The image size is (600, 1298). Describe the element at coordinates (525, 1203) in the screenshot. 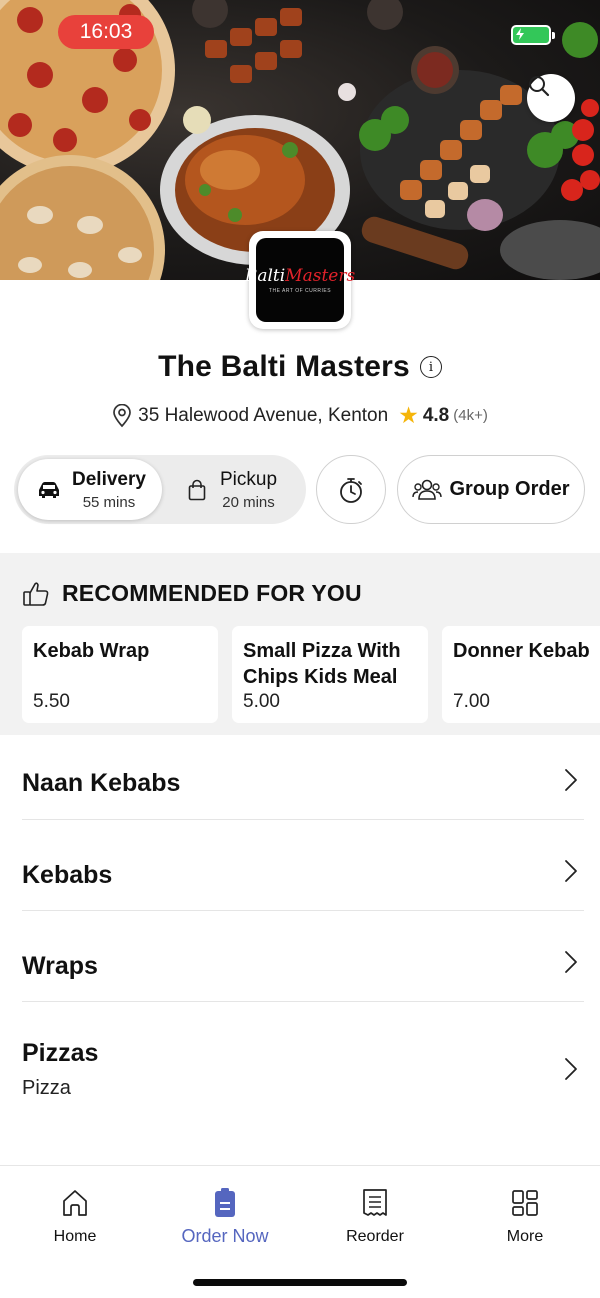

I see `grid-icon` at that location.